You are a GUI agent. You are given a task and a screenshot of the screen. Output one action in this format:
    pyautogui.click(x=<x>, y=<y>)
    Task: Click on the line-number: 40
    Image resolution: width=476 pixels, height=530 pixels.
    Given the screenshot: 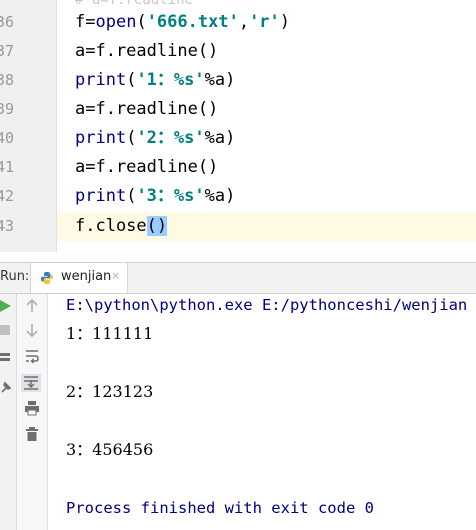 What is the action you would take?
    pyautogui.click(x=7, y=138)
    